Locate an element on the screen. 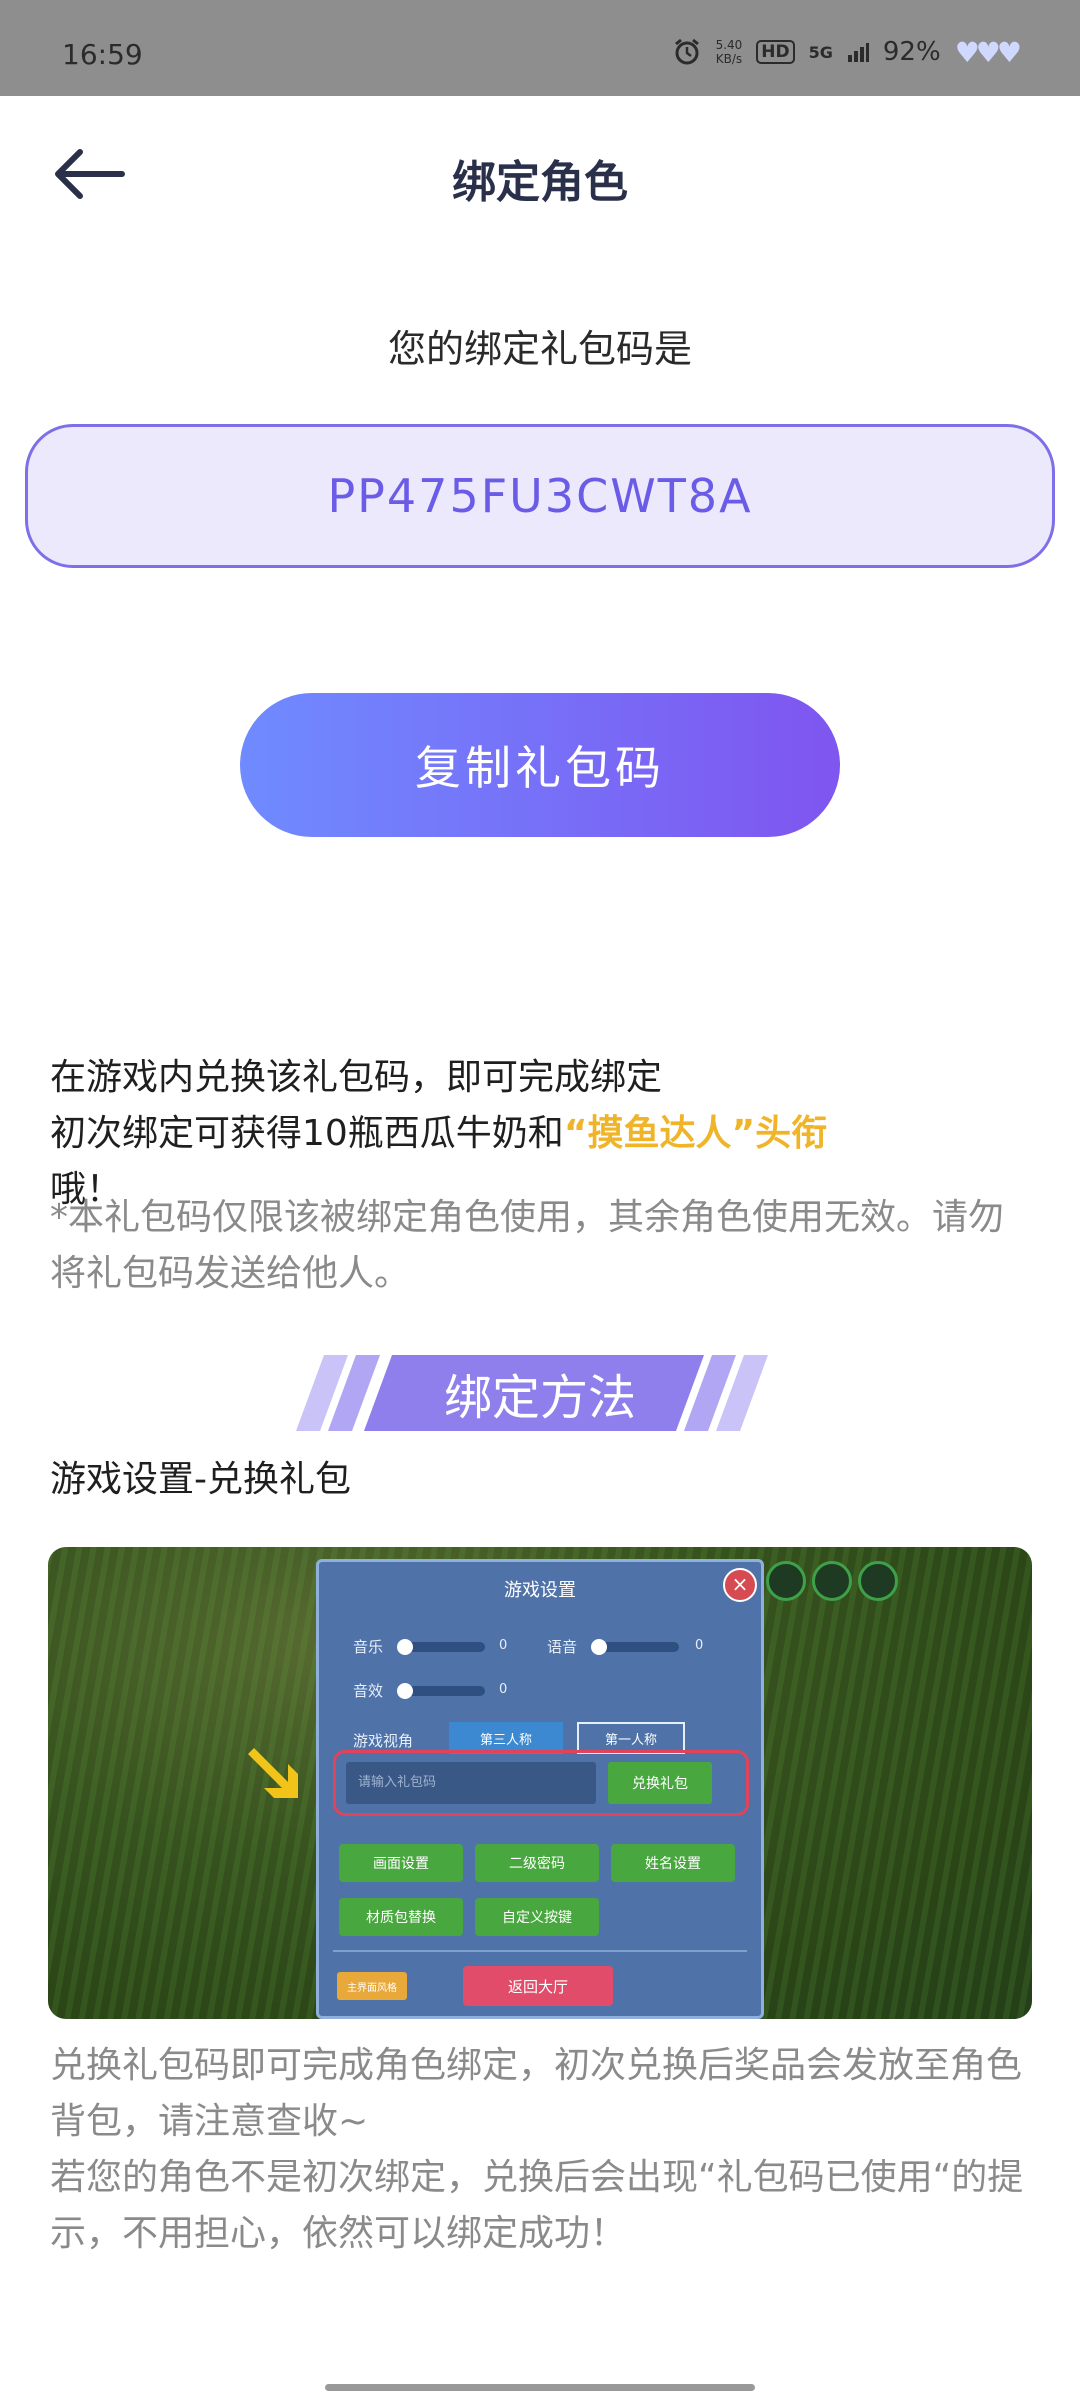 This screenshot has height=2400, width=1080. description-p1: 兑换礼包码即可完成角色绑定，初次兑换后奖品会发放至角色背包，请注意查收~ is located at coordinates (536, 2093).